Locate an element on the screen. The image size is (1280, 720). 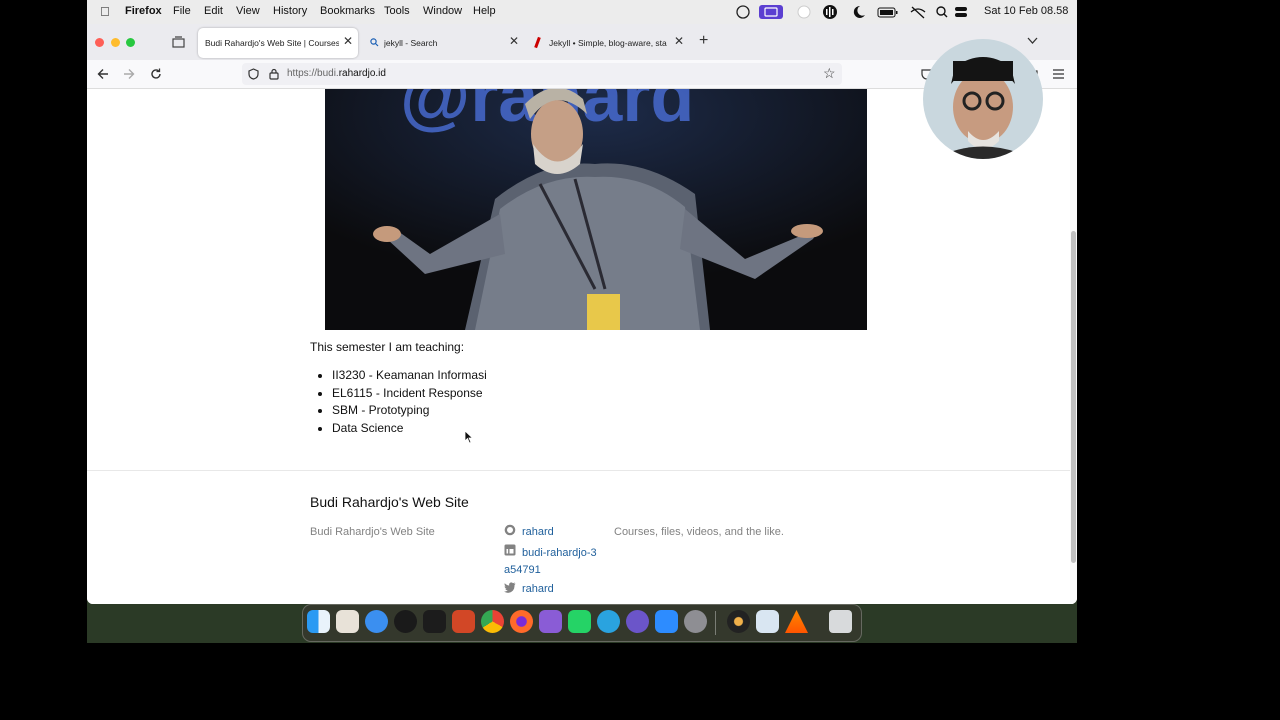
tab-label: Budi Rahardjo's Web Site | Courses, is located at coordinates (272, 43).